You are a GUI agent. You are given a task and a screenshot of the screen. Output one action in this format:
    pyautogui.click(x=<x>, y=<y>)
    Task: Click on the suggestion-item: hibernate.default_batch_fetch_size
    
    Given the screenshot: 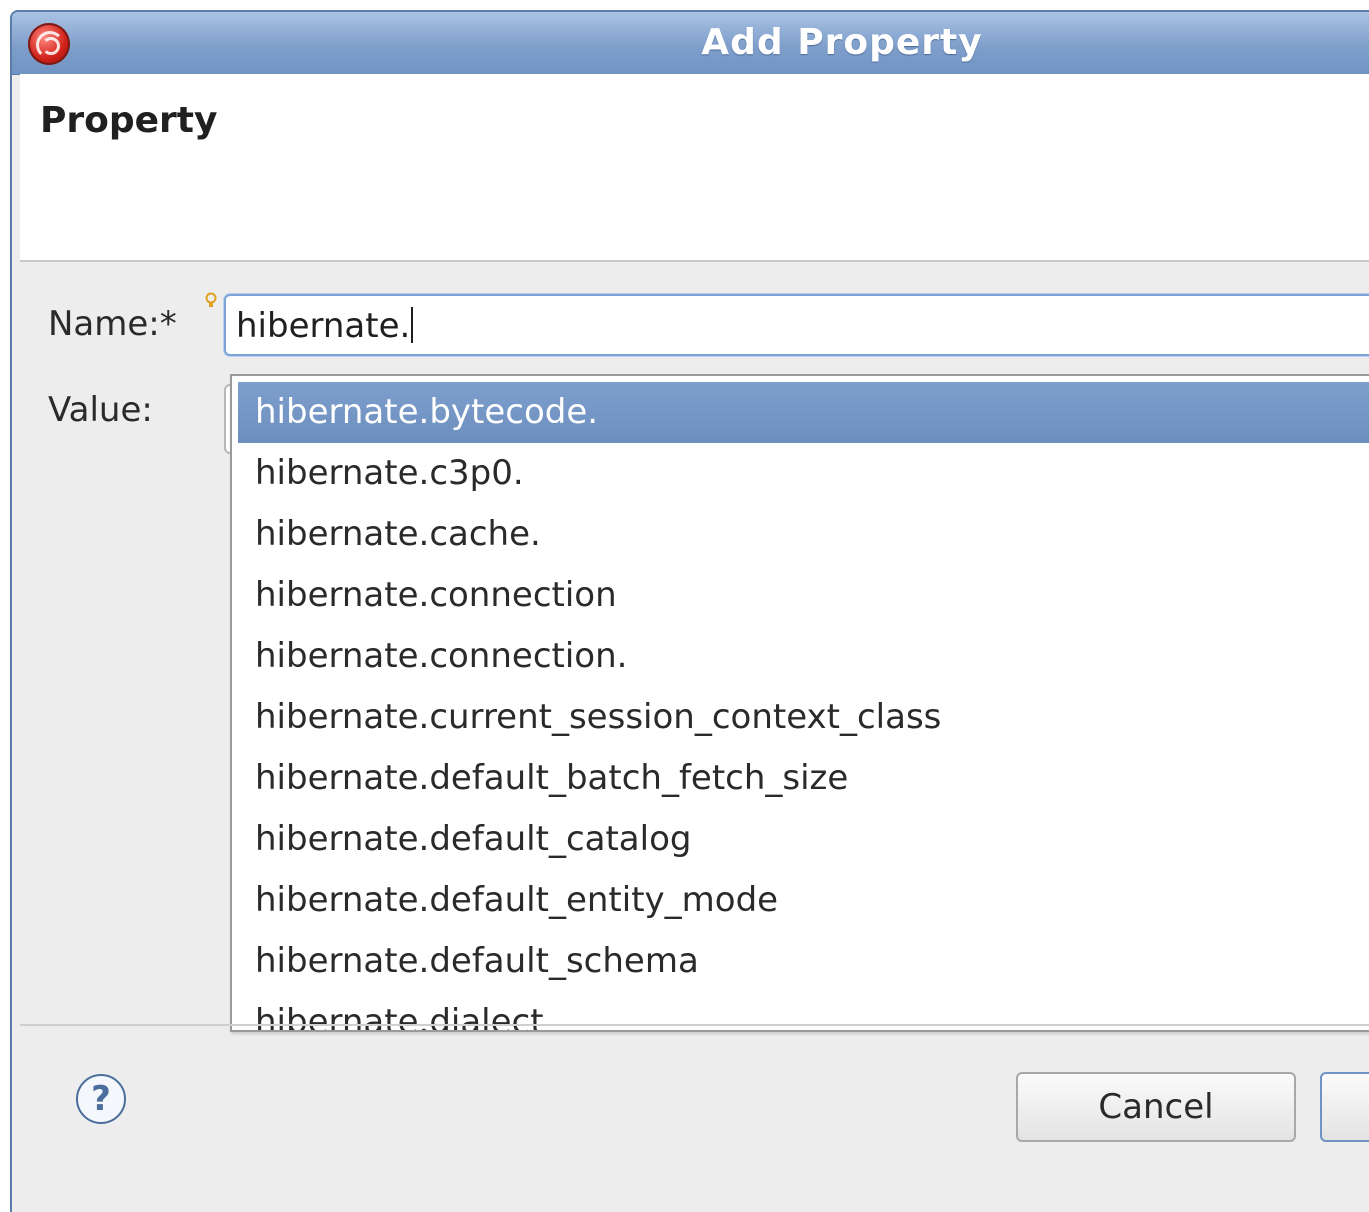 What is the action you would take?
    pyautogui.click(x=803, y=778)
    